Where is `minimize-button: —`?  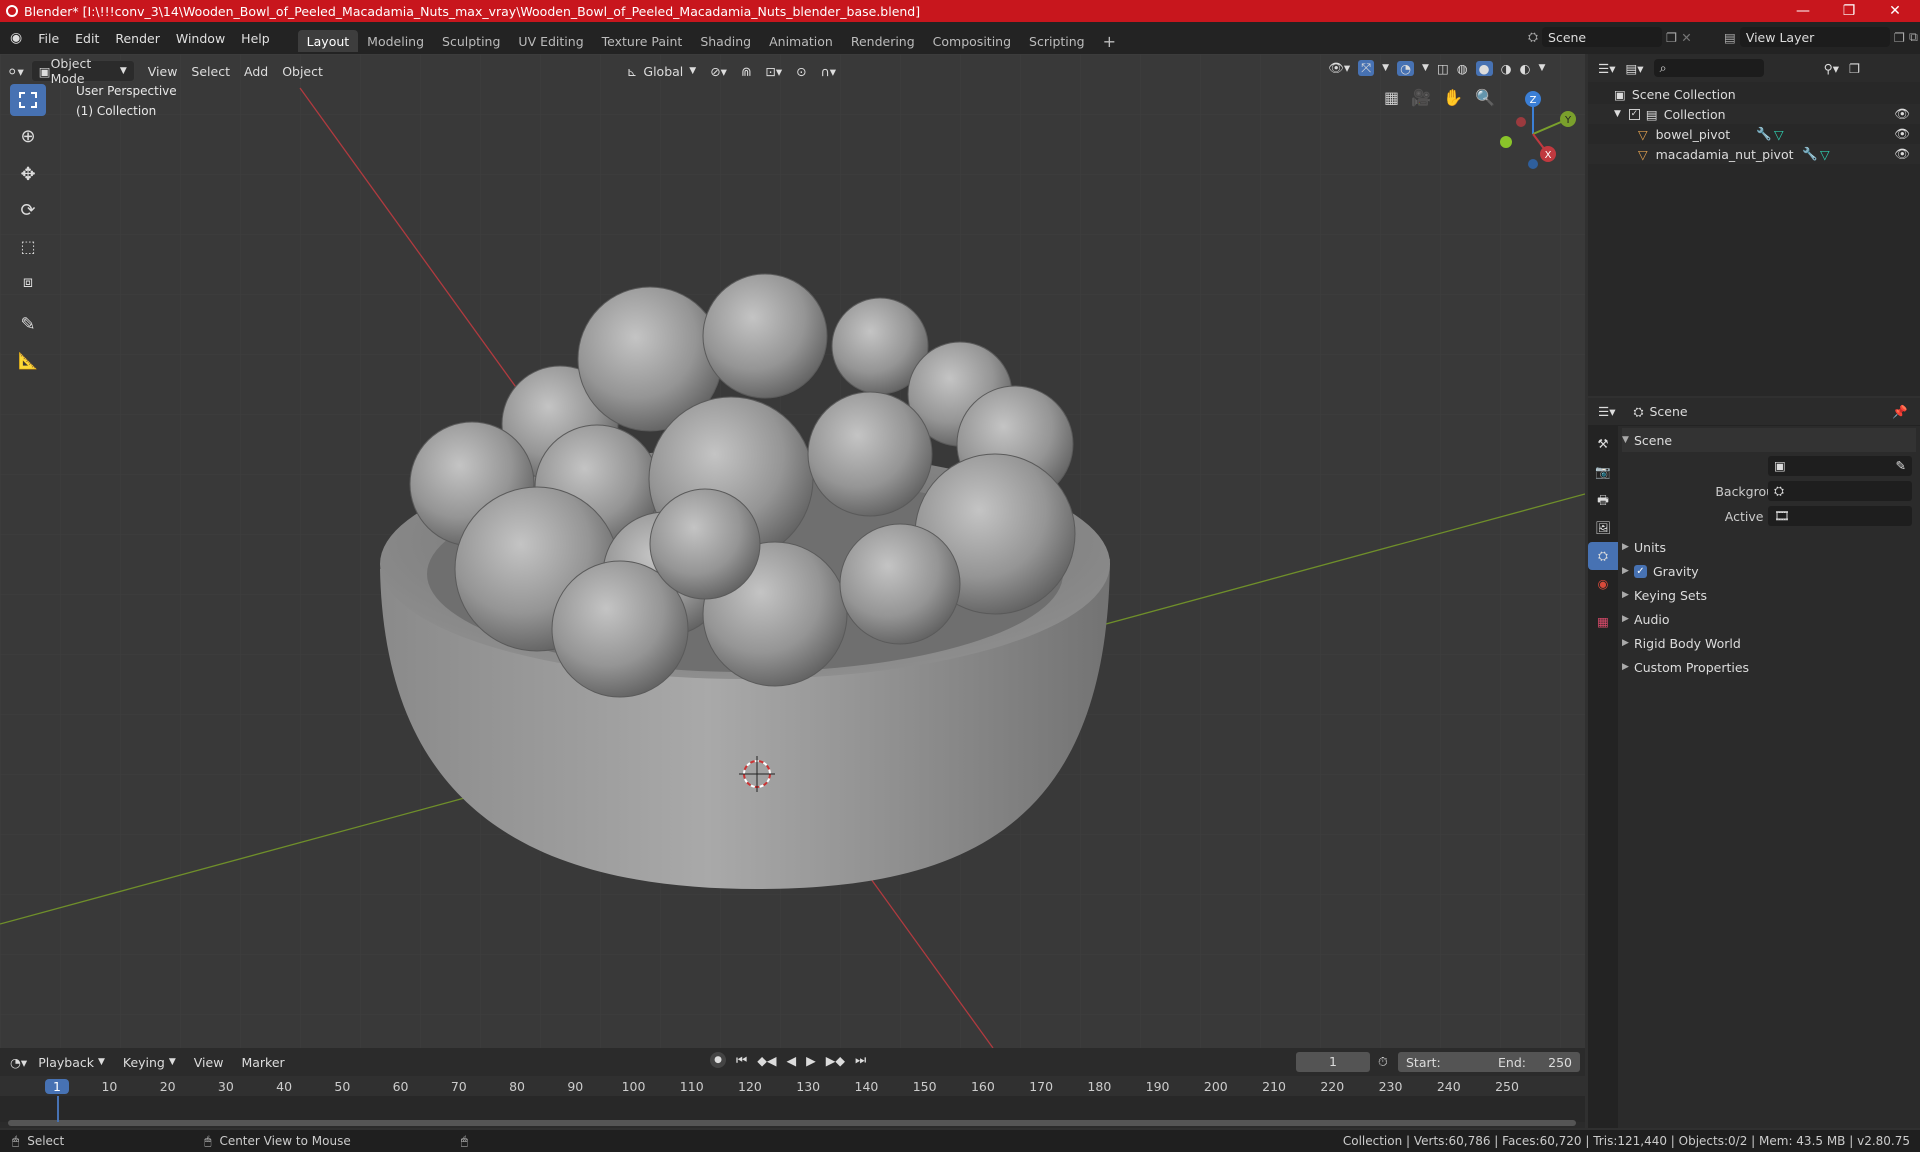 minimize-button: — is located at coordinates (1803, 11).